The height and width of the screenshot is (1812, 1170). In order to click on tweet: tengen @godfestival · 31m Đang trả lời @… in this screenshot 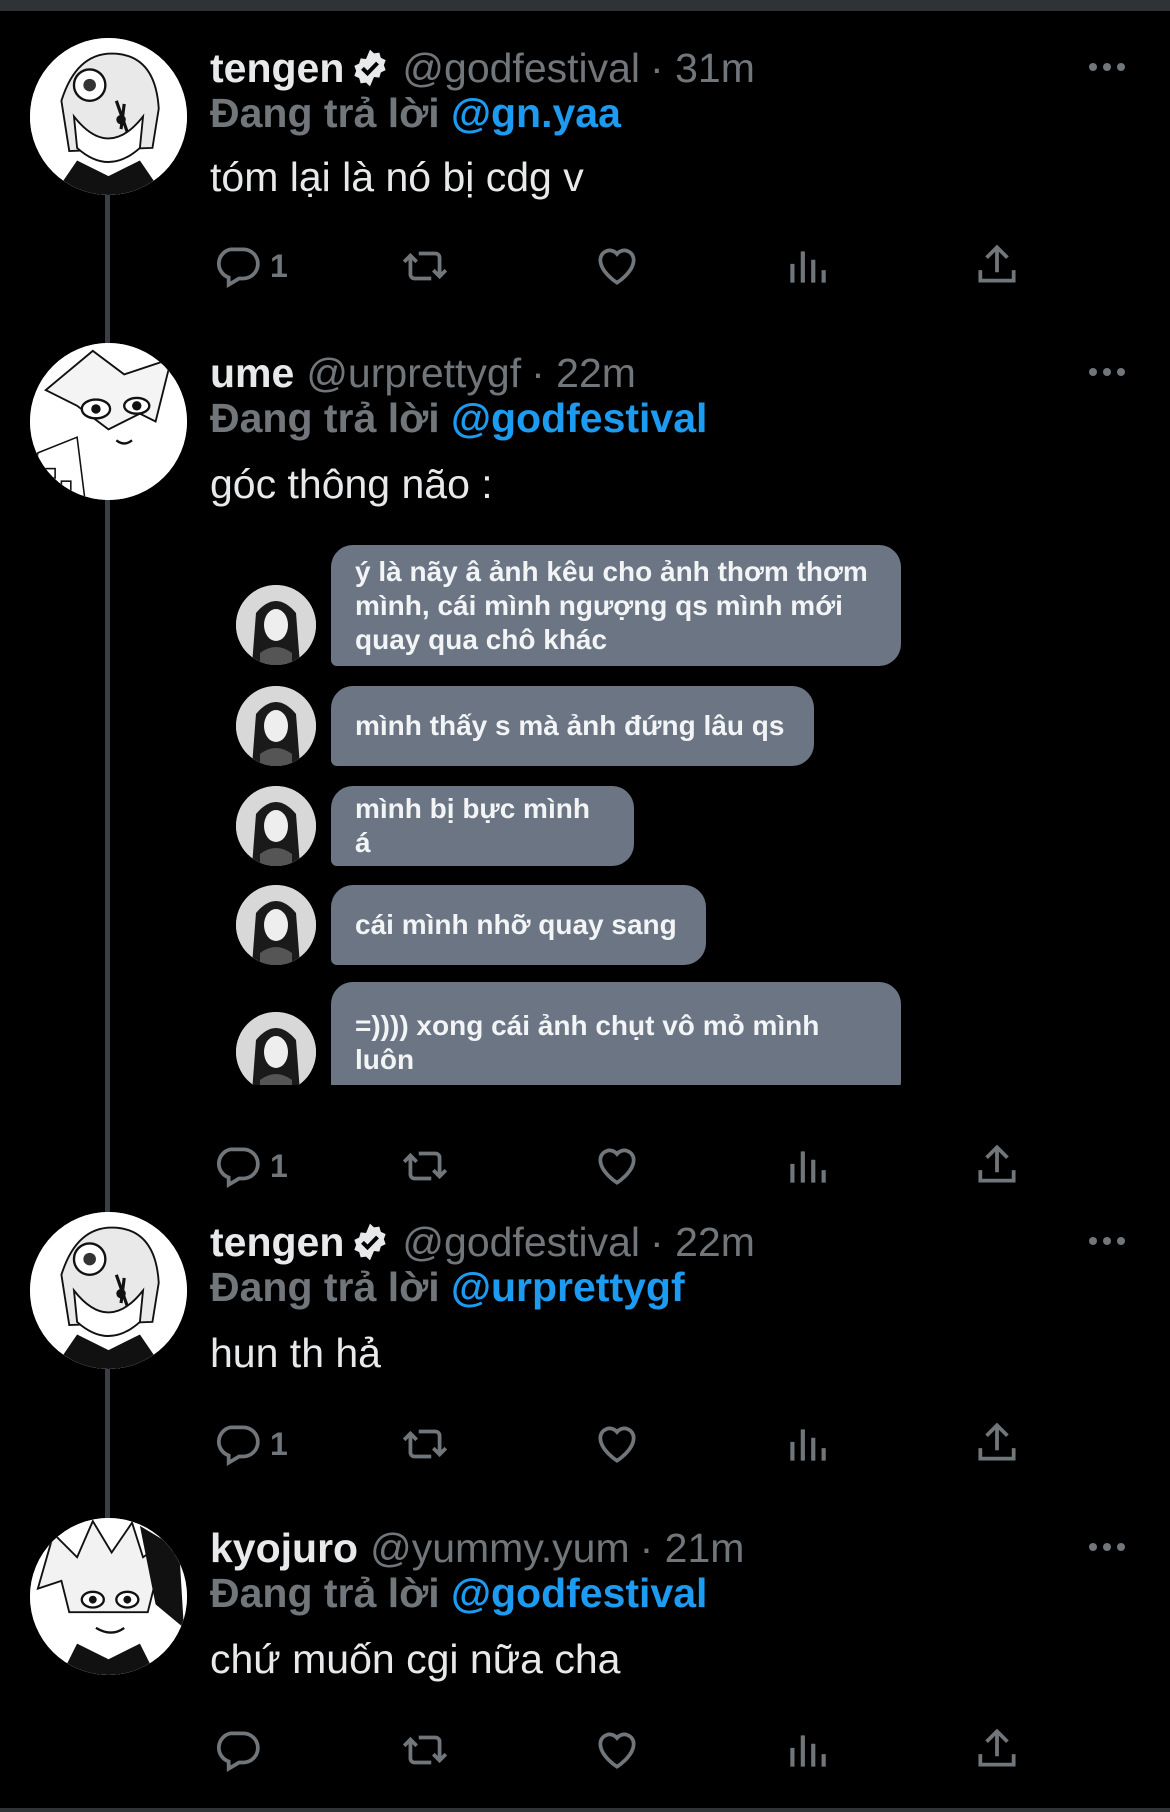, I will do `click(585, 168)`.